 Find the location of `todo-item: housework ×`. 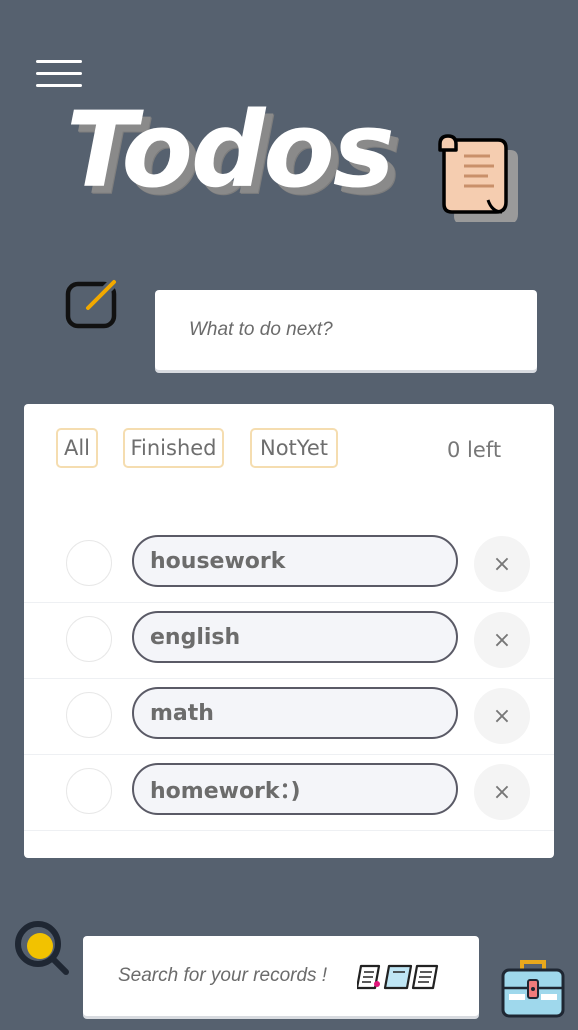

todo-item: housework × is located at coordinates (289, 564).